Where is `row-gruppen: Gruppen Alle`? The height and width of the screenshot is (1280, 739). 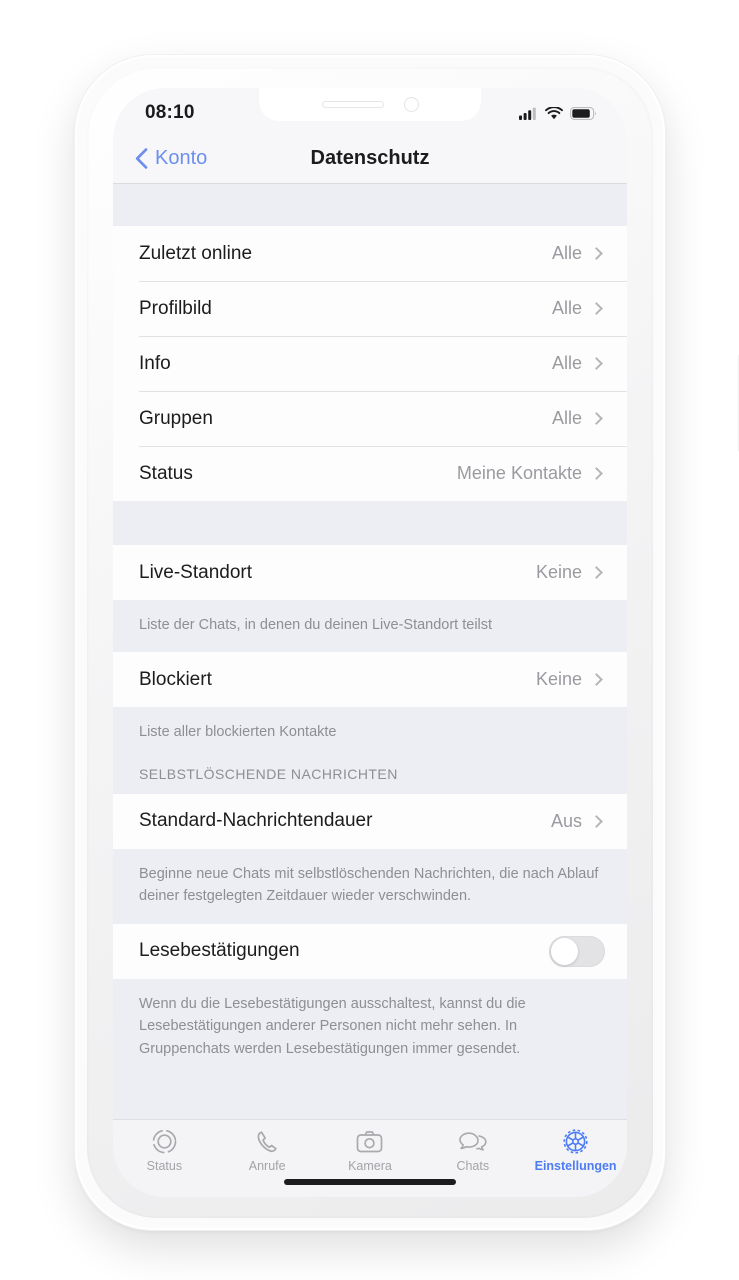
row-gruppen: Gruppen Alle is located at coordinates (370, 418).